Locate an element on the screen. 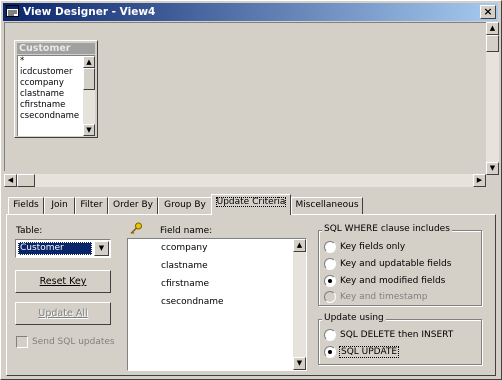 This screenshot has width=502, height=380. table-field-item: cfirstname is located at coordinates (42, 105).